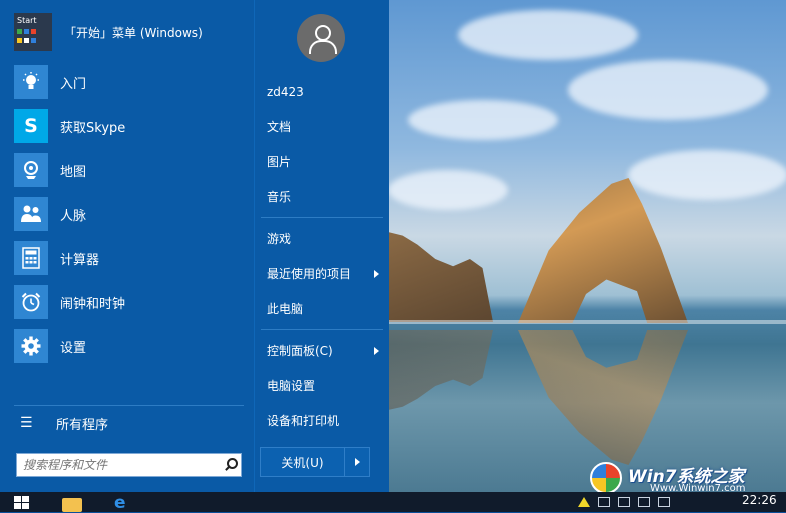 Image resolution: width=786 pixels, height=513 pixels. What do you see at coordinates (604, 502) in the screenshot?
I see `network-icon` at bounding box center [604, 502].